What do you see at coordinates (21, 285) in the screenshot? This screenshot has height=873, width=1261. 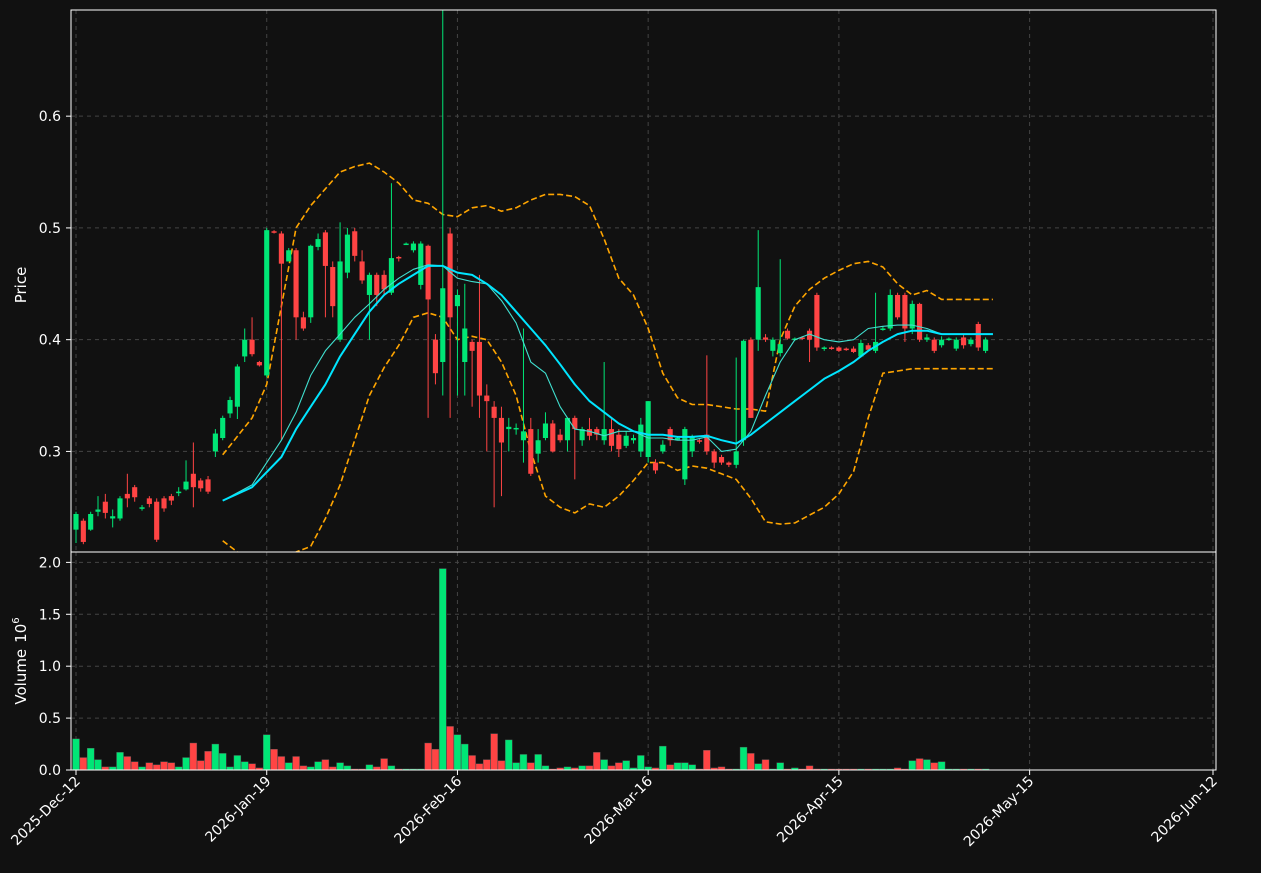 I see `price-axis-label: Price` at bounding box center [21, 285].